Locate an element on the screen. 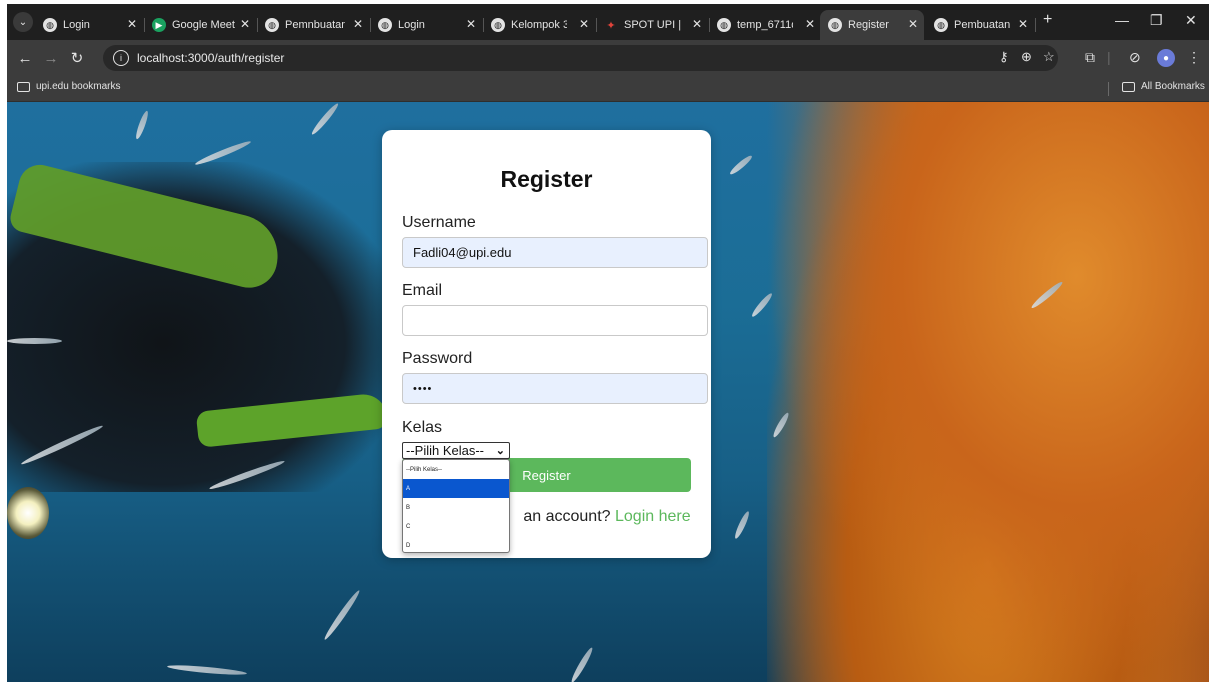  tab-kelompok: ◍ Kelompok 3_ ✕ is located at coordinates (544, 25).